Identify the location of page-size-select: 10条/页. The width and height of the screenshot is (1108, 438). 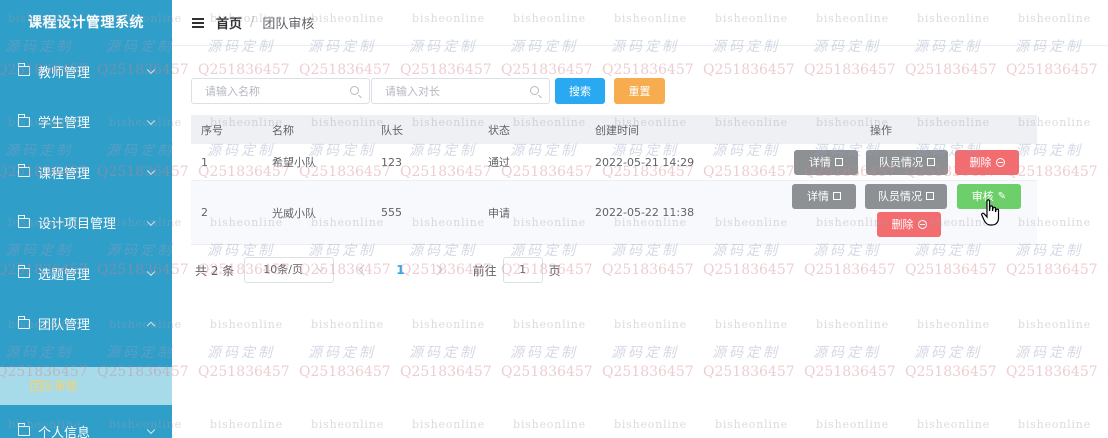
(289, 270).